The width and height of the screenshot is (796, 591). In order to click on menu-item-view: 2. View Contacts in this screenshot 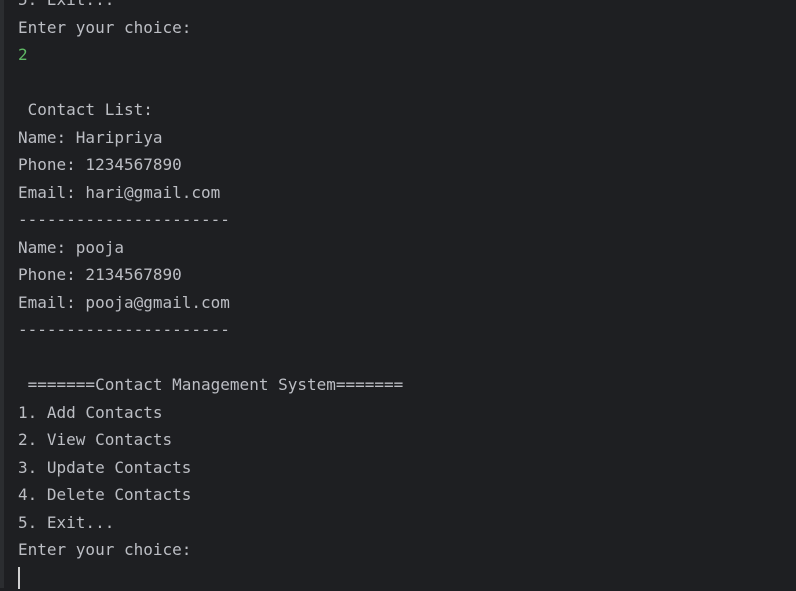, I will do `click(407, 440)`.